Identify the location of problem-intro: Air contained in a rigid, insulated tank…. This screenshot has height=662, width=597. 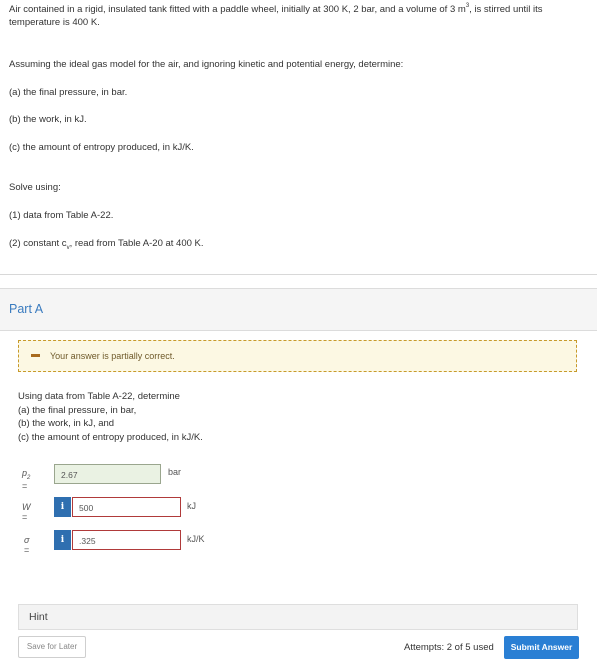
(294, 16).